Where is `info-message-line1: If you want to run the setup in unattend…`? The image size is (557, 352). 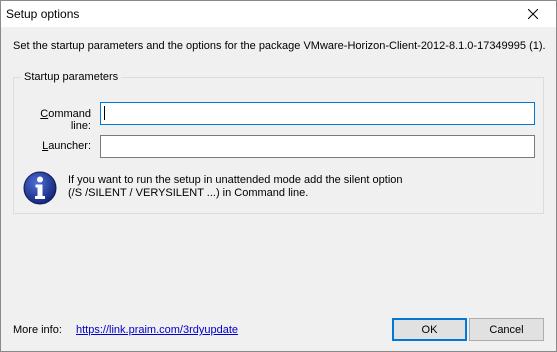 info-message-line1: If you want to run the setup in unattend… is located at coordinates (235, 180).